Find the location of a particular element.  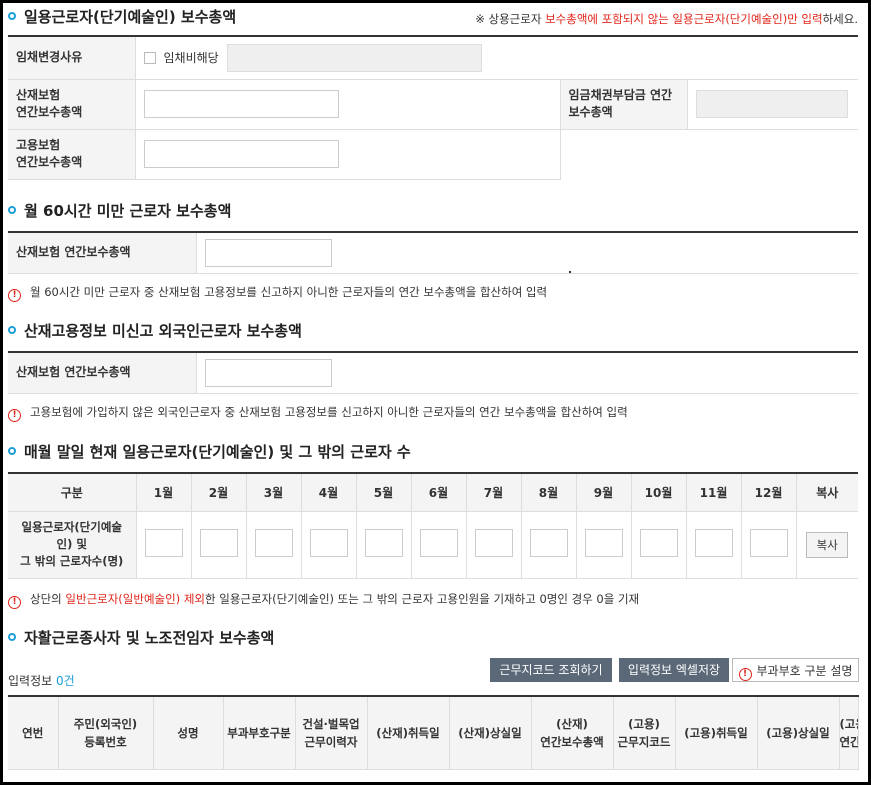

notice-prefix: ※ 상용근로자 is located at coordinates (510, 19).